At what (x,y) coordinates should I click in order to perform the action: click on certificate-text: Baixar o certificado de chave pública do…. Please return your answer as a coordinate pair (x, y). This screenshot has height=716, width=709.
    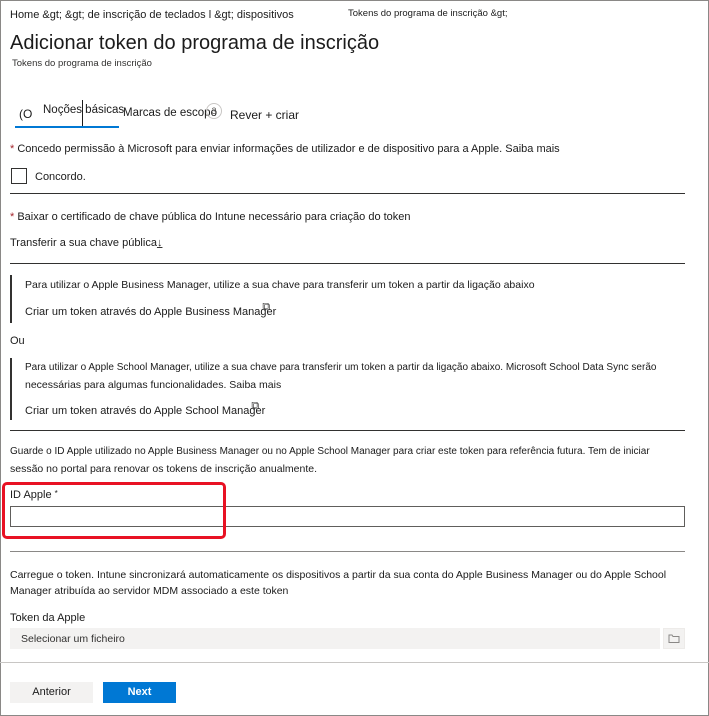
    Looking at the image, I should click on (214, 217).